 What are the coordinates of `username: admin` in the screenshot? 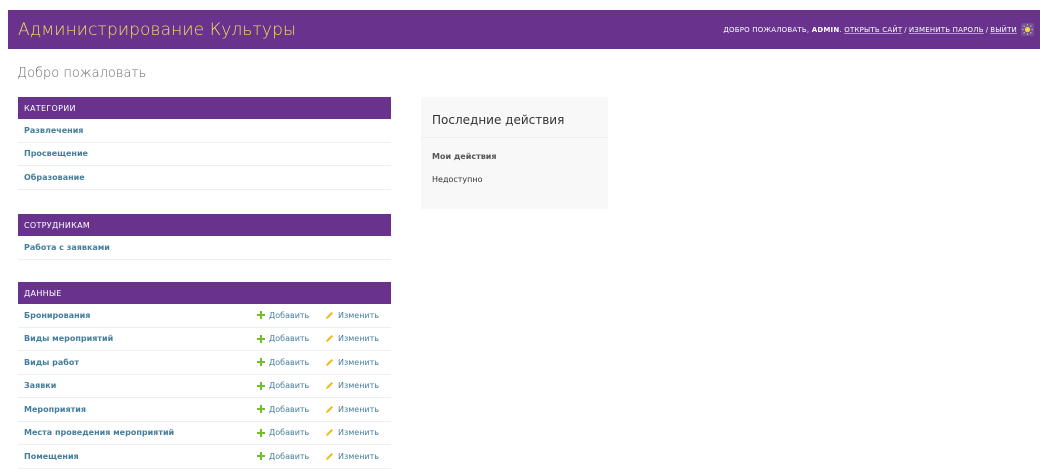 It's located at (825, 29).